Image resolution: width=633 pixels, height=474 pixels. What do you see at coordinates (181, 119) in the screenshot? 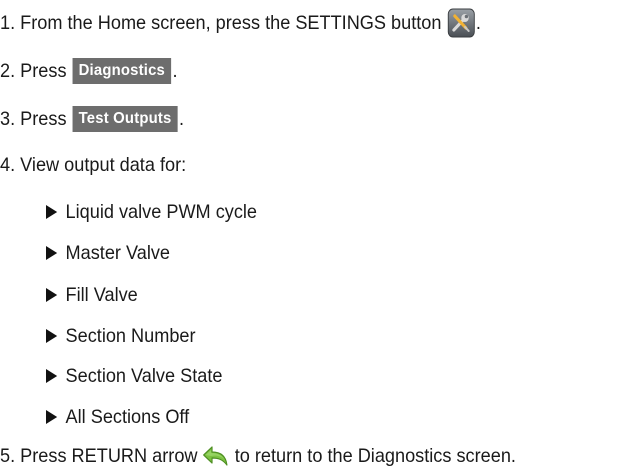
I see `step-3-end: .` at bounding box center [181, 119].